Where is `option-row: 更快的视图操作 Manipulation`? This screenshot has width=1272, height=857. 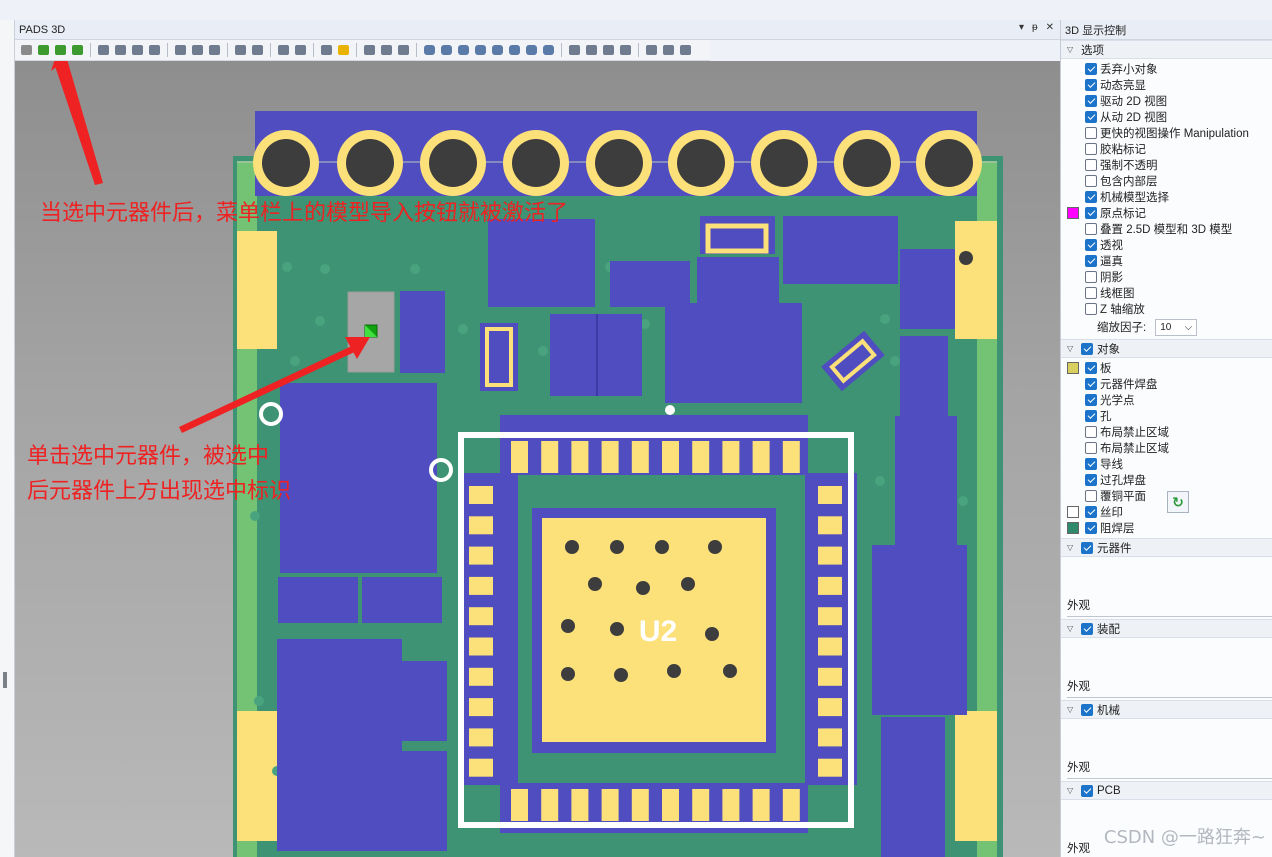
option-row: 更快的视图操作 Manipulation is located at coordinates (1166, 133).